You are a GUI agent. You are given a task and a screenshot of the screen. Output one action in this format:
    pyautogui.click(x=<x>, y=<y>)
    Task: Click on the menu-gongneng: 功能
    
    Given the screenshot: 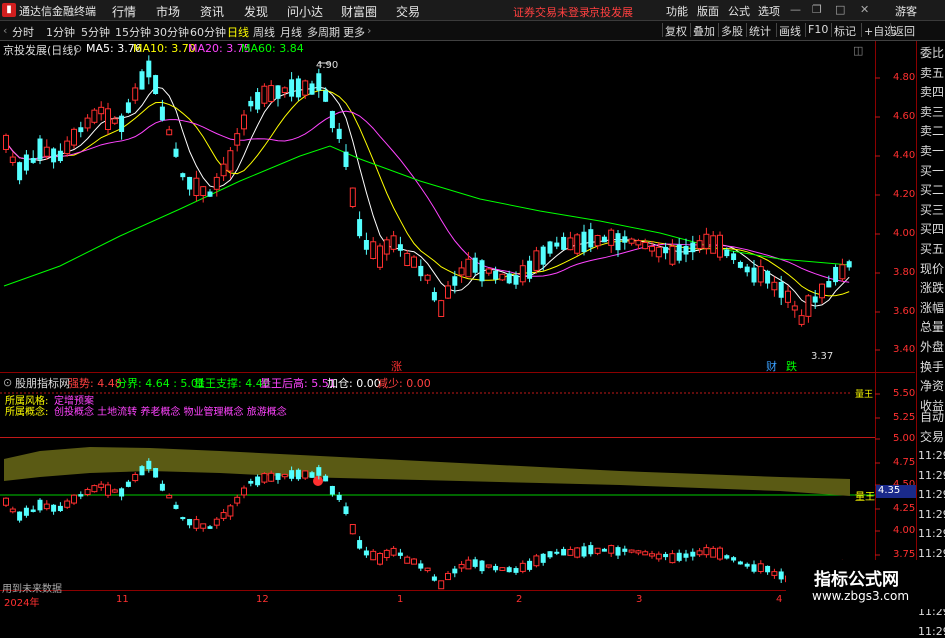 What is the action you would take?
    pyautogui.click(x=677, y=11)
    